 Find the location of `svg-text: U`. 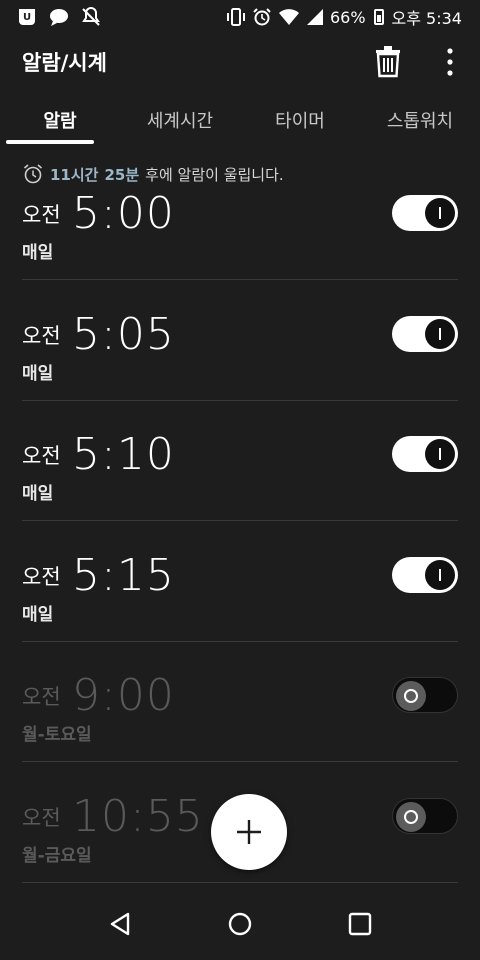

svg-text: U is located at coordinates (27, 17).